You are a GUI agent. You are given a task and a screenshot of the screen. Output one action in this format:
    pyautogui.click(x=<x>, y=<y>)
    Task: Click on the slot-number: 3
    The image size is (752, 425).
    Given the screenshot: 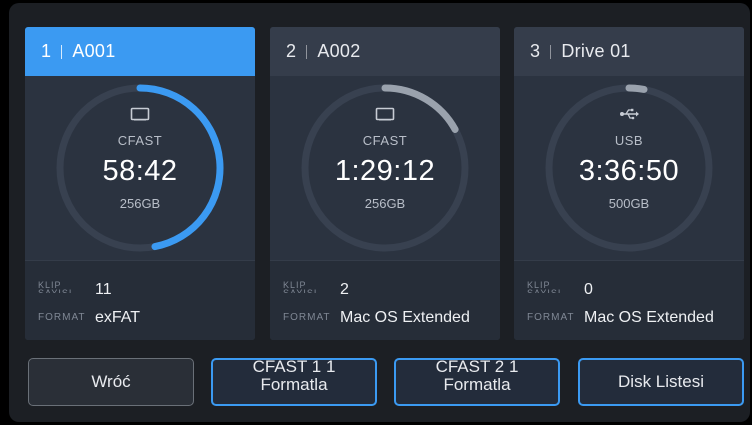 What is the action you would take?
    pyautogui.click(x=535, y=51)
    